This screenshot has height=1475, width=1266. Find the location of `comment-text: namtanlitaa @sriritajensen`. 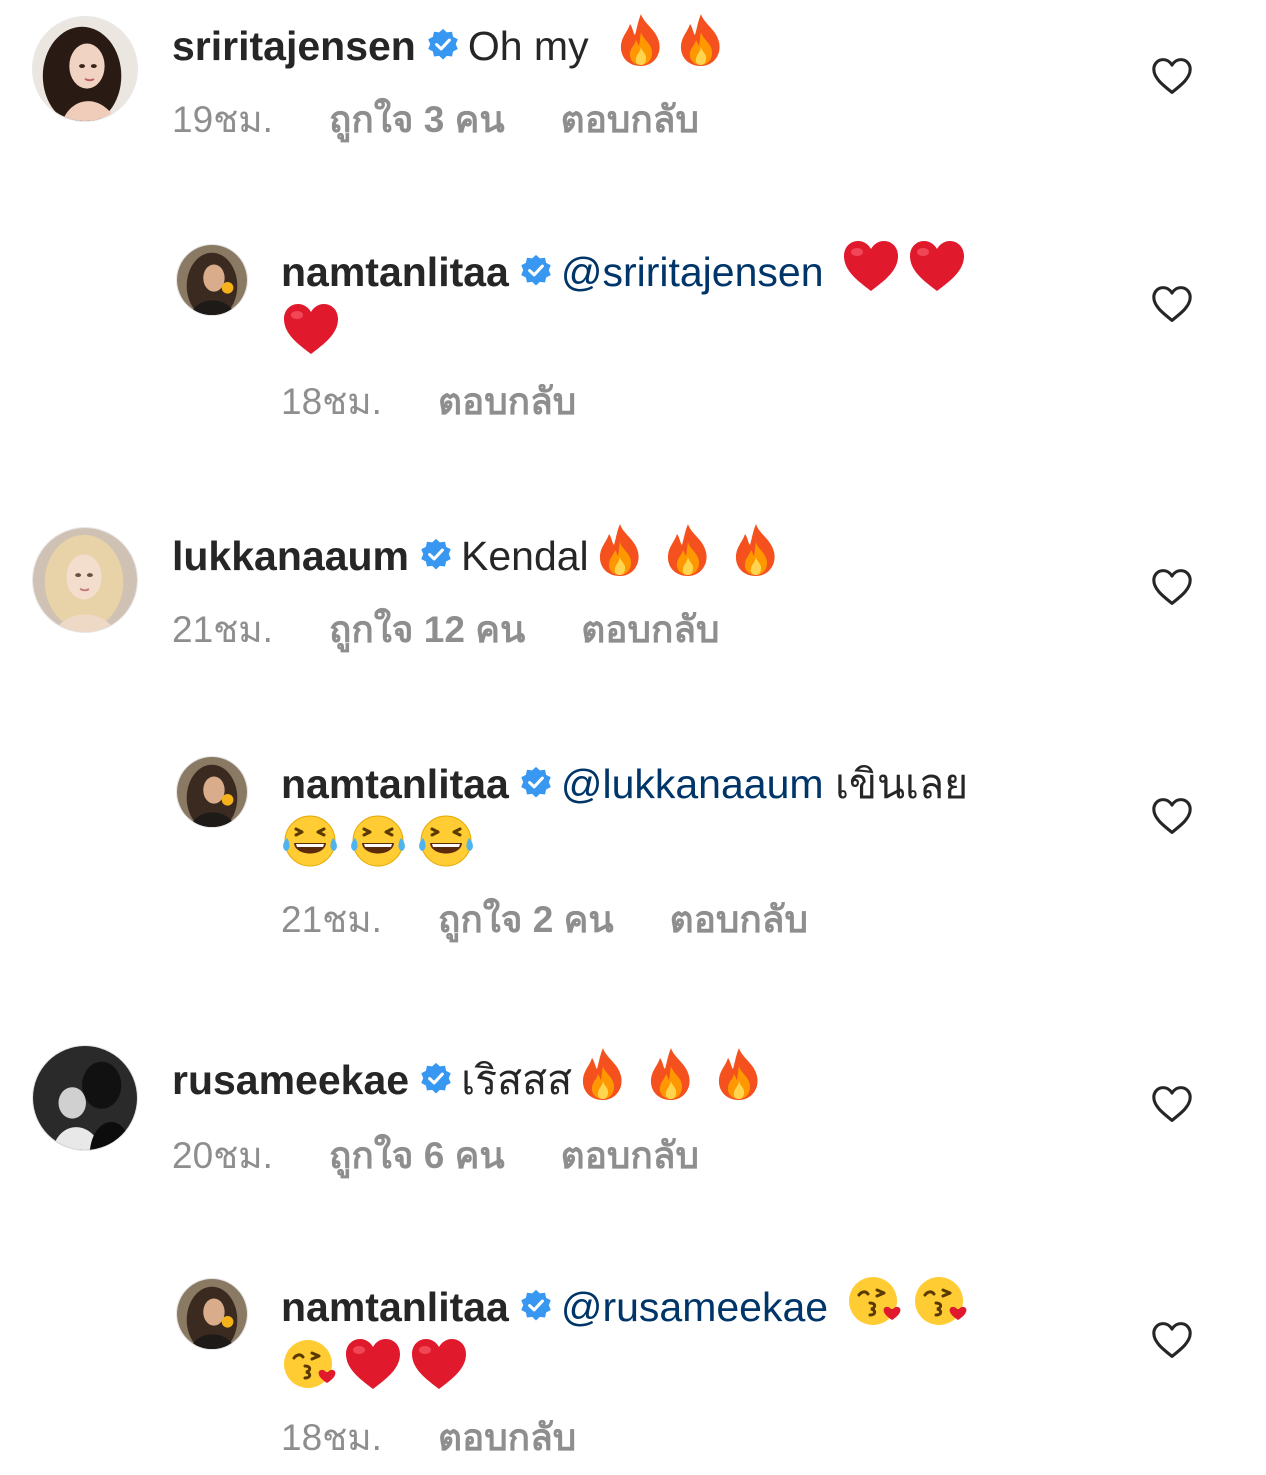

comment-text: namtanlitaa @sriritajensen is located at coordinates (691, 301).